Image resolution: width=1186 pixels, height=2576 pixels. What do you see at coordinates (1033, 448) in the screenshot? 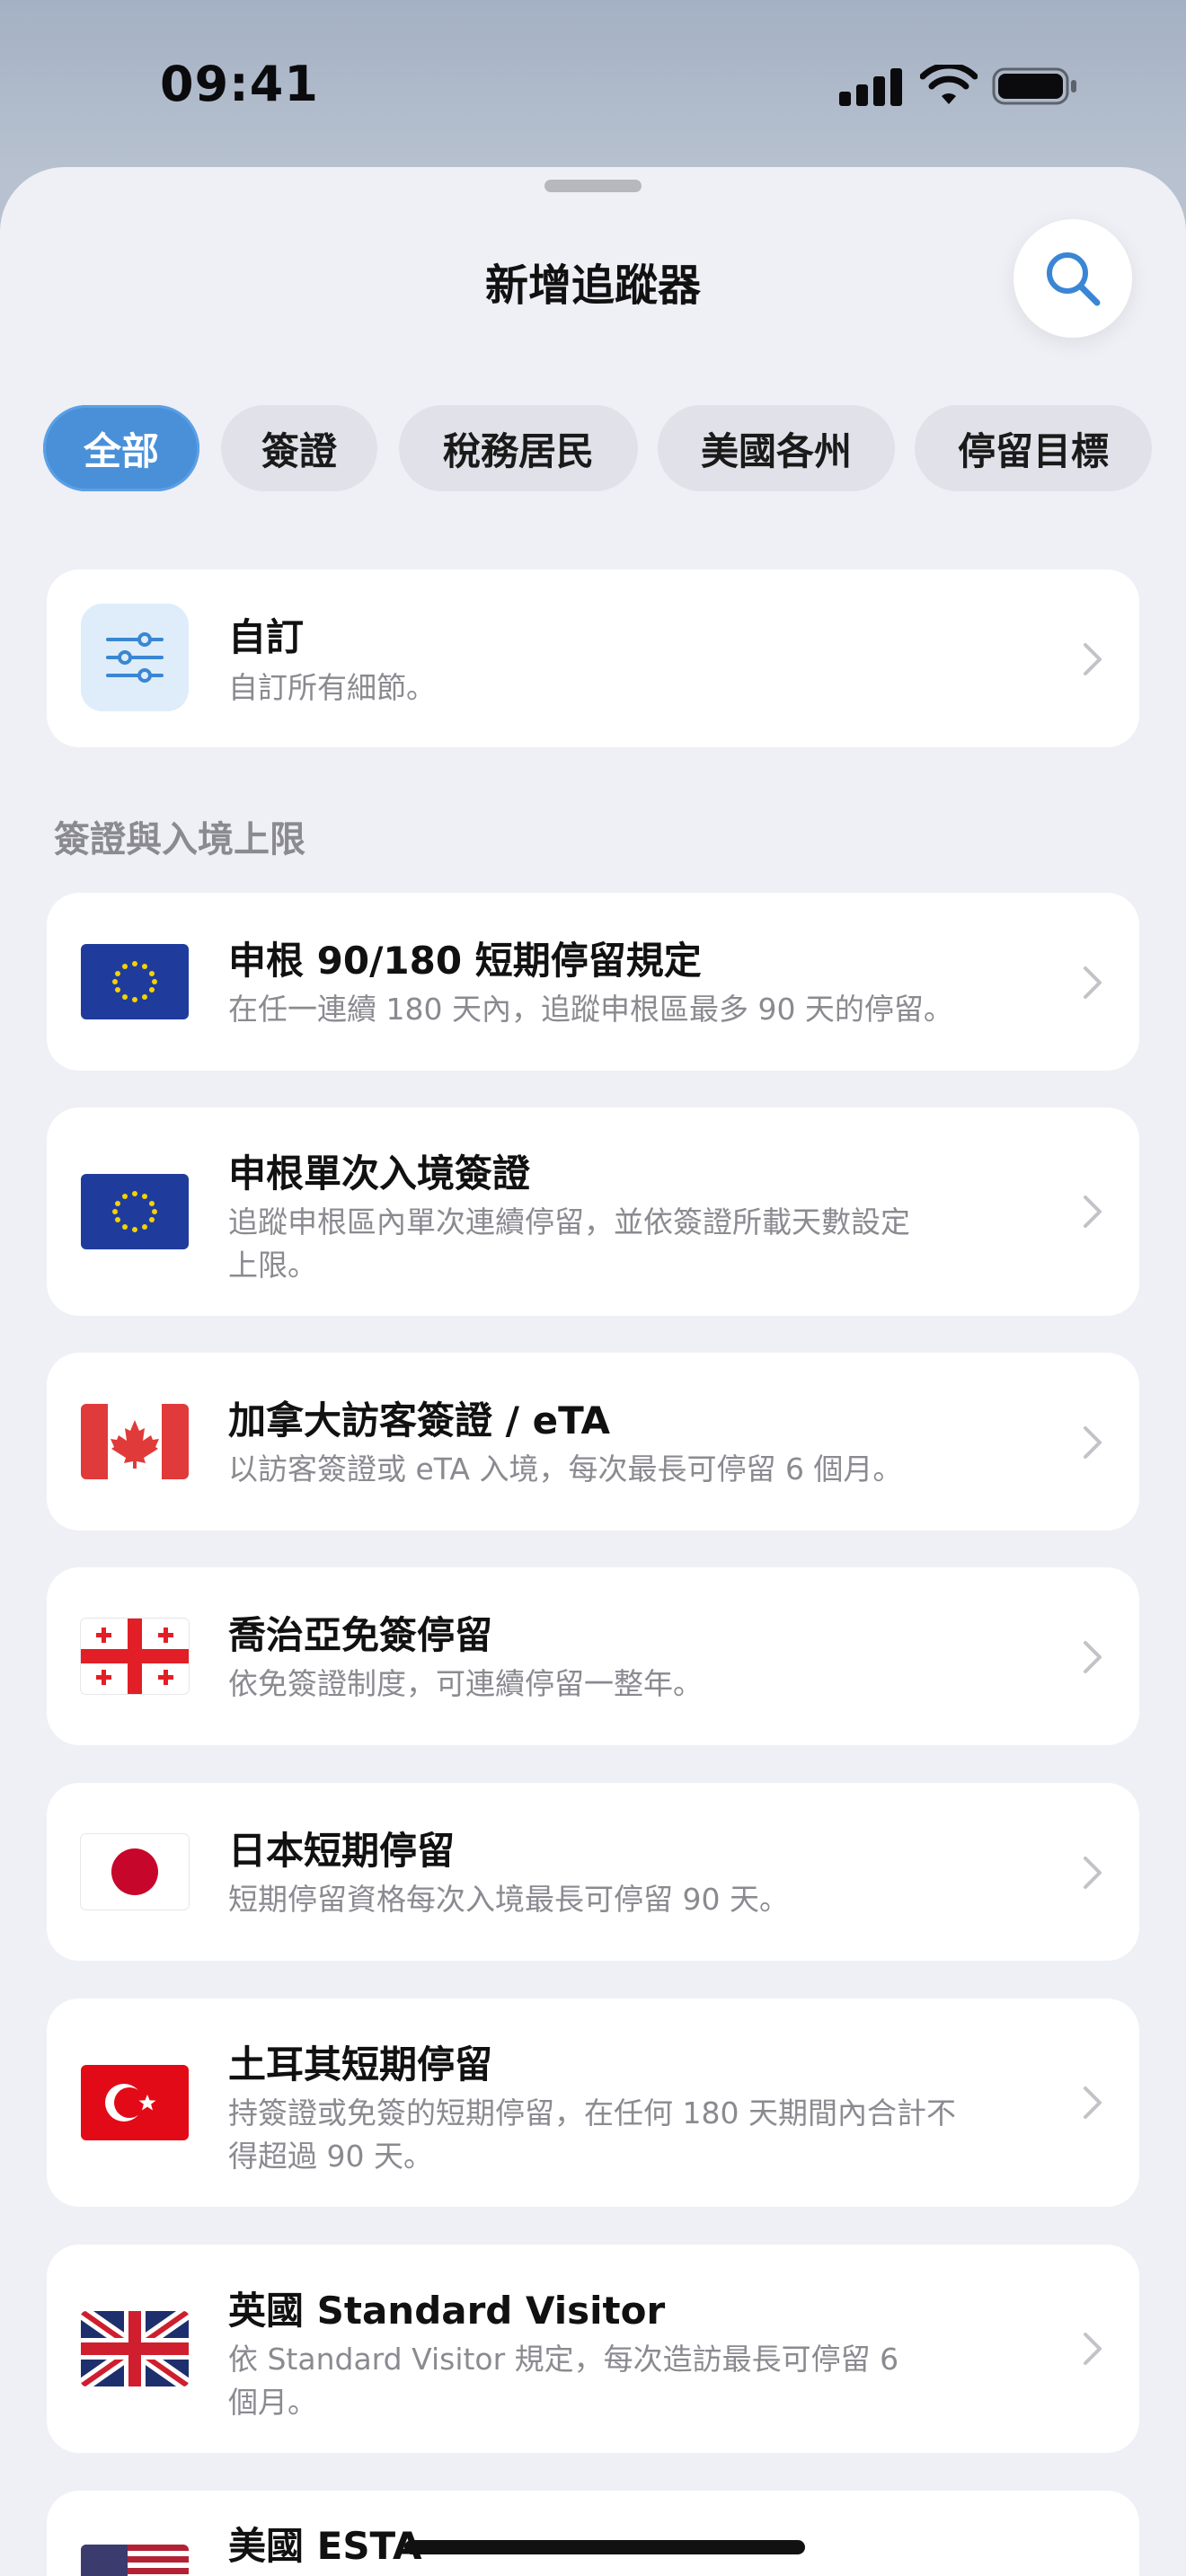
I see `chip-stay-goals: 停留目標` at bounding box center [1033, 448].